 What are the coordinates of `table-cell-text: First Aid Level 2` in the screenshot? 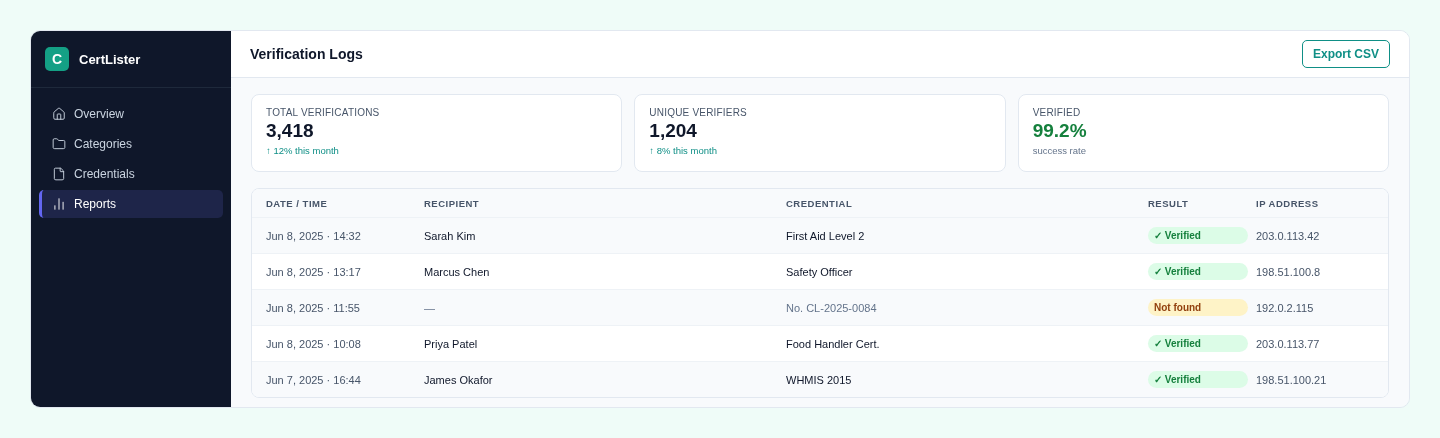 It's located at (826, 235).